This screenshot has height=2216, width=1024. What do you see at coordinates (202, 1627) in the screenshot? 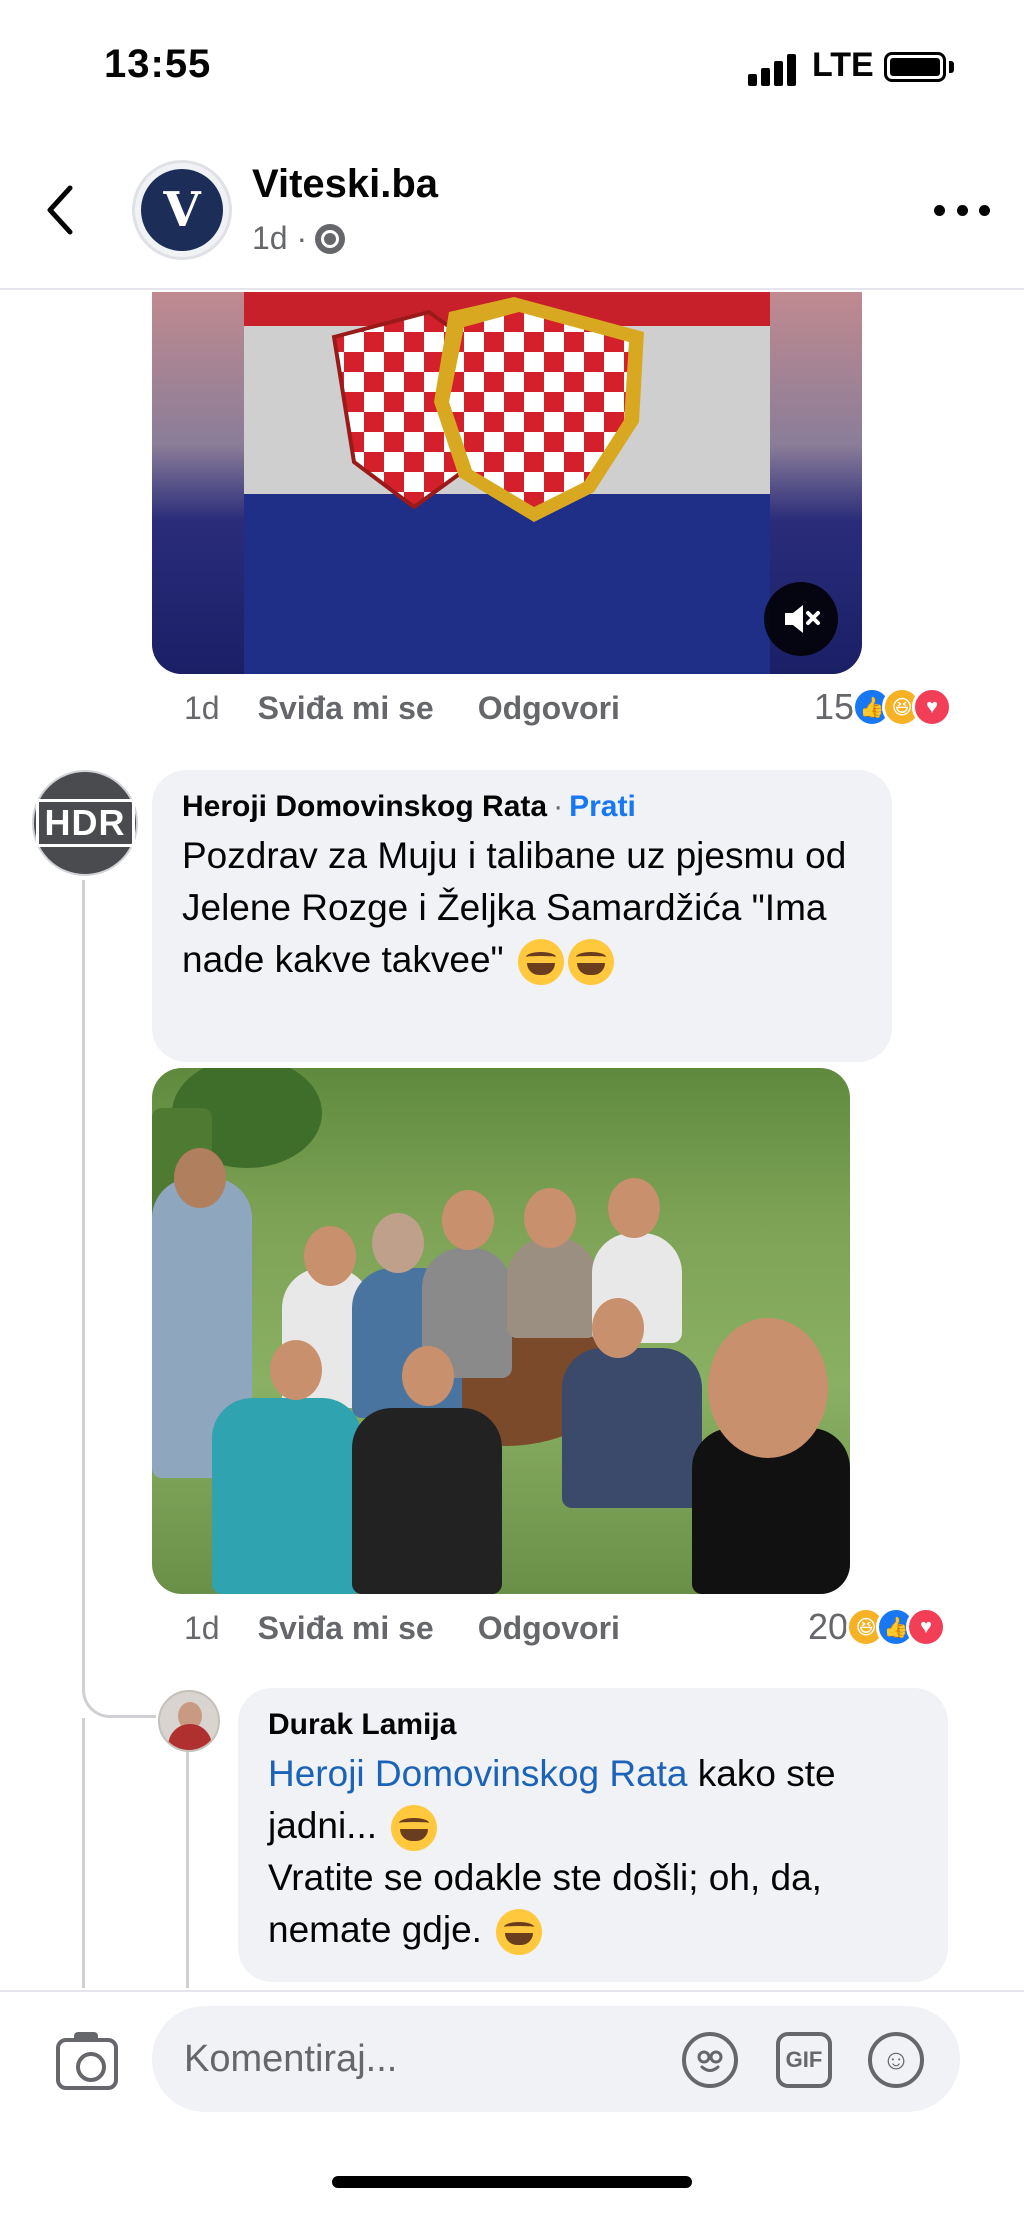
I see `comment-time: 1d` at bounding box center [202, 1627].